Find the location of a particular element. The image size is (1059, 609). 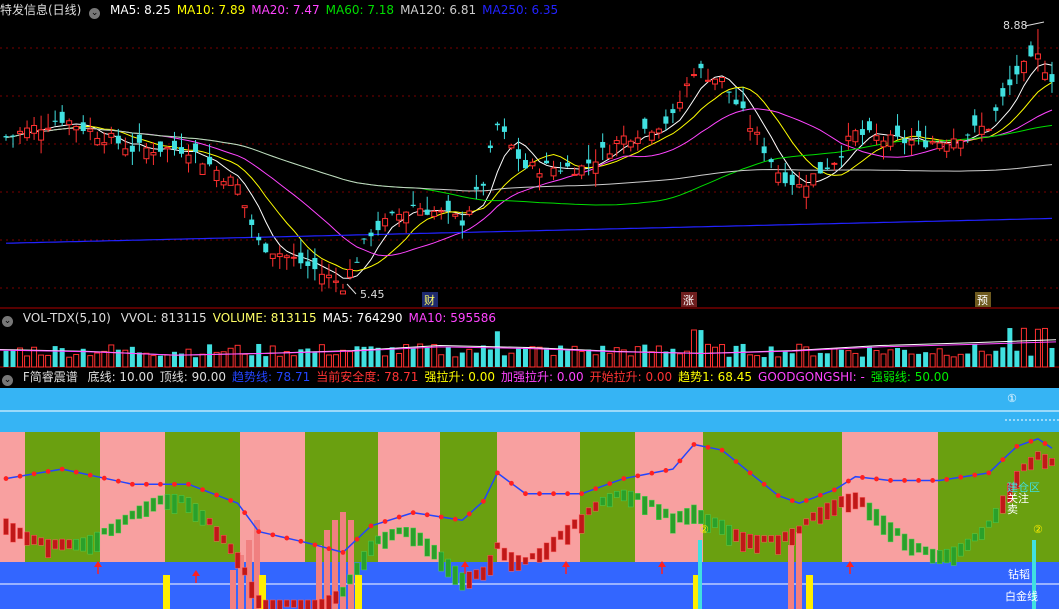

event-marker-finance-label: 财 is located at coordinates (429, 300).